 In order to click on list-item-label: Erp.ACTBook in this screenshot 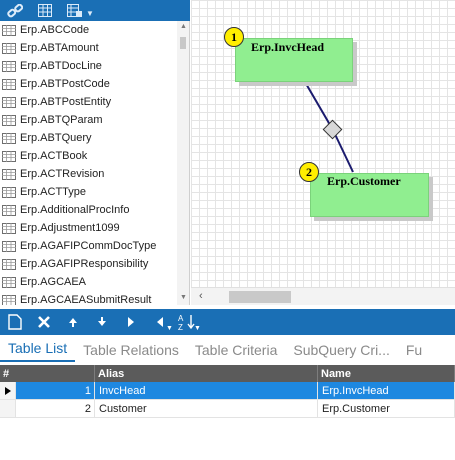, I will do `click(54, 156)`.